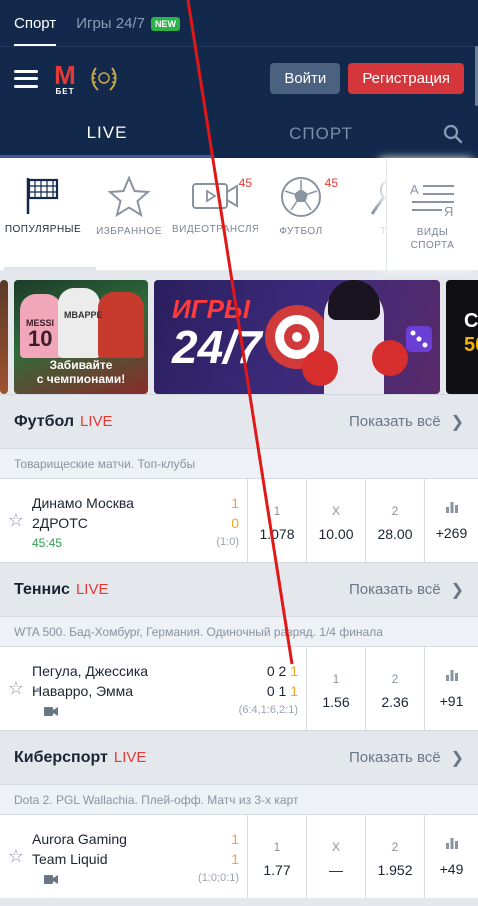  Describe the element at coordinates (336, 869) in the screenshot. I see `odd-value: —` at that location.